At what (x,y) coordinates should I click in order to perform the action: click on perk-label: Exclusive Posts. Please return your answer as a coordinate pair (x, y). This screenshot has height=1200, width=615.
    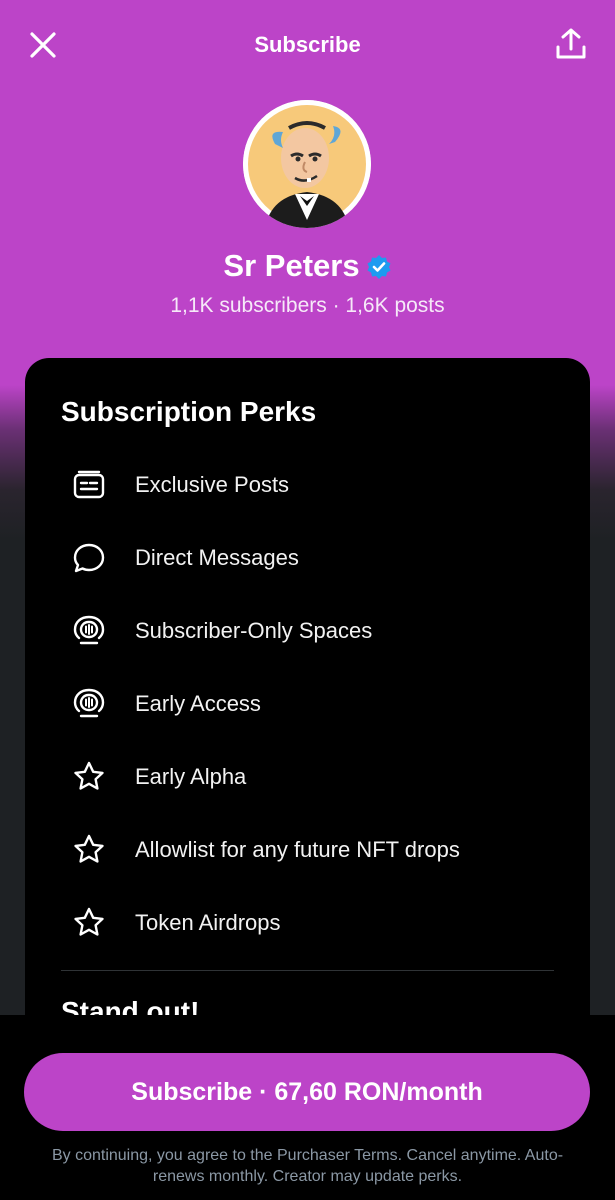
    Looking at the image, I should click on (212, 484).